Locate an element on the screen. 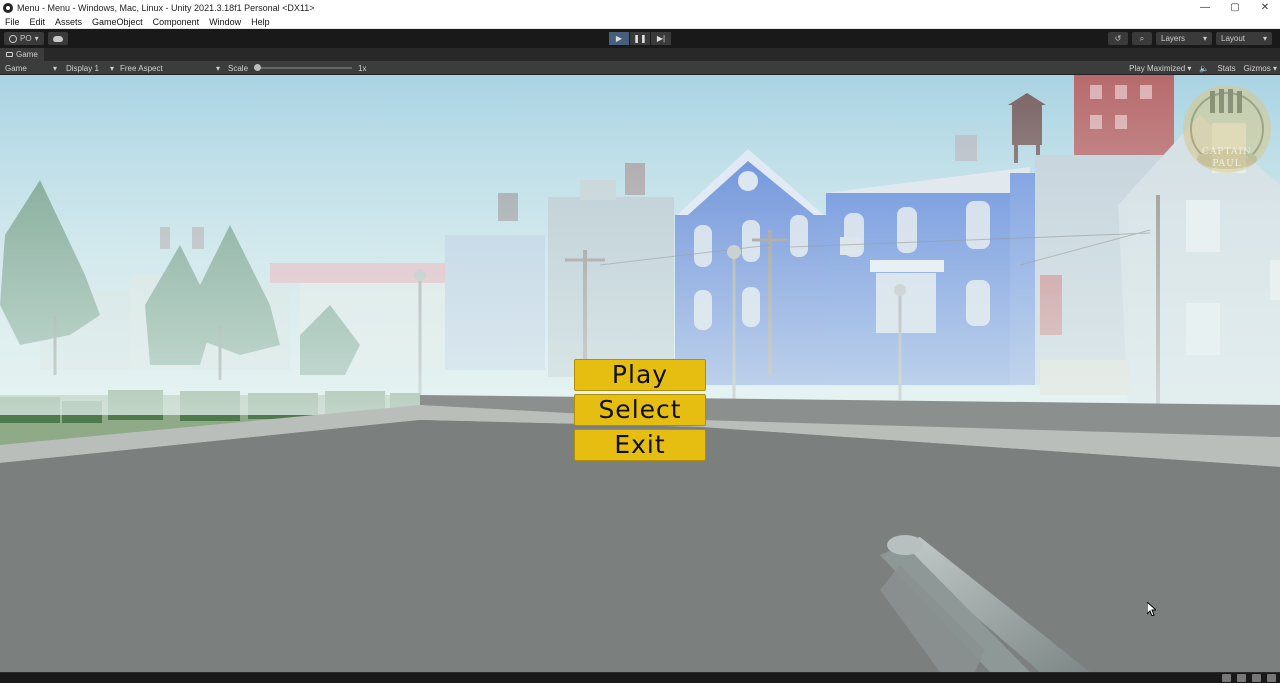 The height and width of the screenshot is (683, 1280). speaker-icon: 🔈 is located at coordinates (1204, 68).